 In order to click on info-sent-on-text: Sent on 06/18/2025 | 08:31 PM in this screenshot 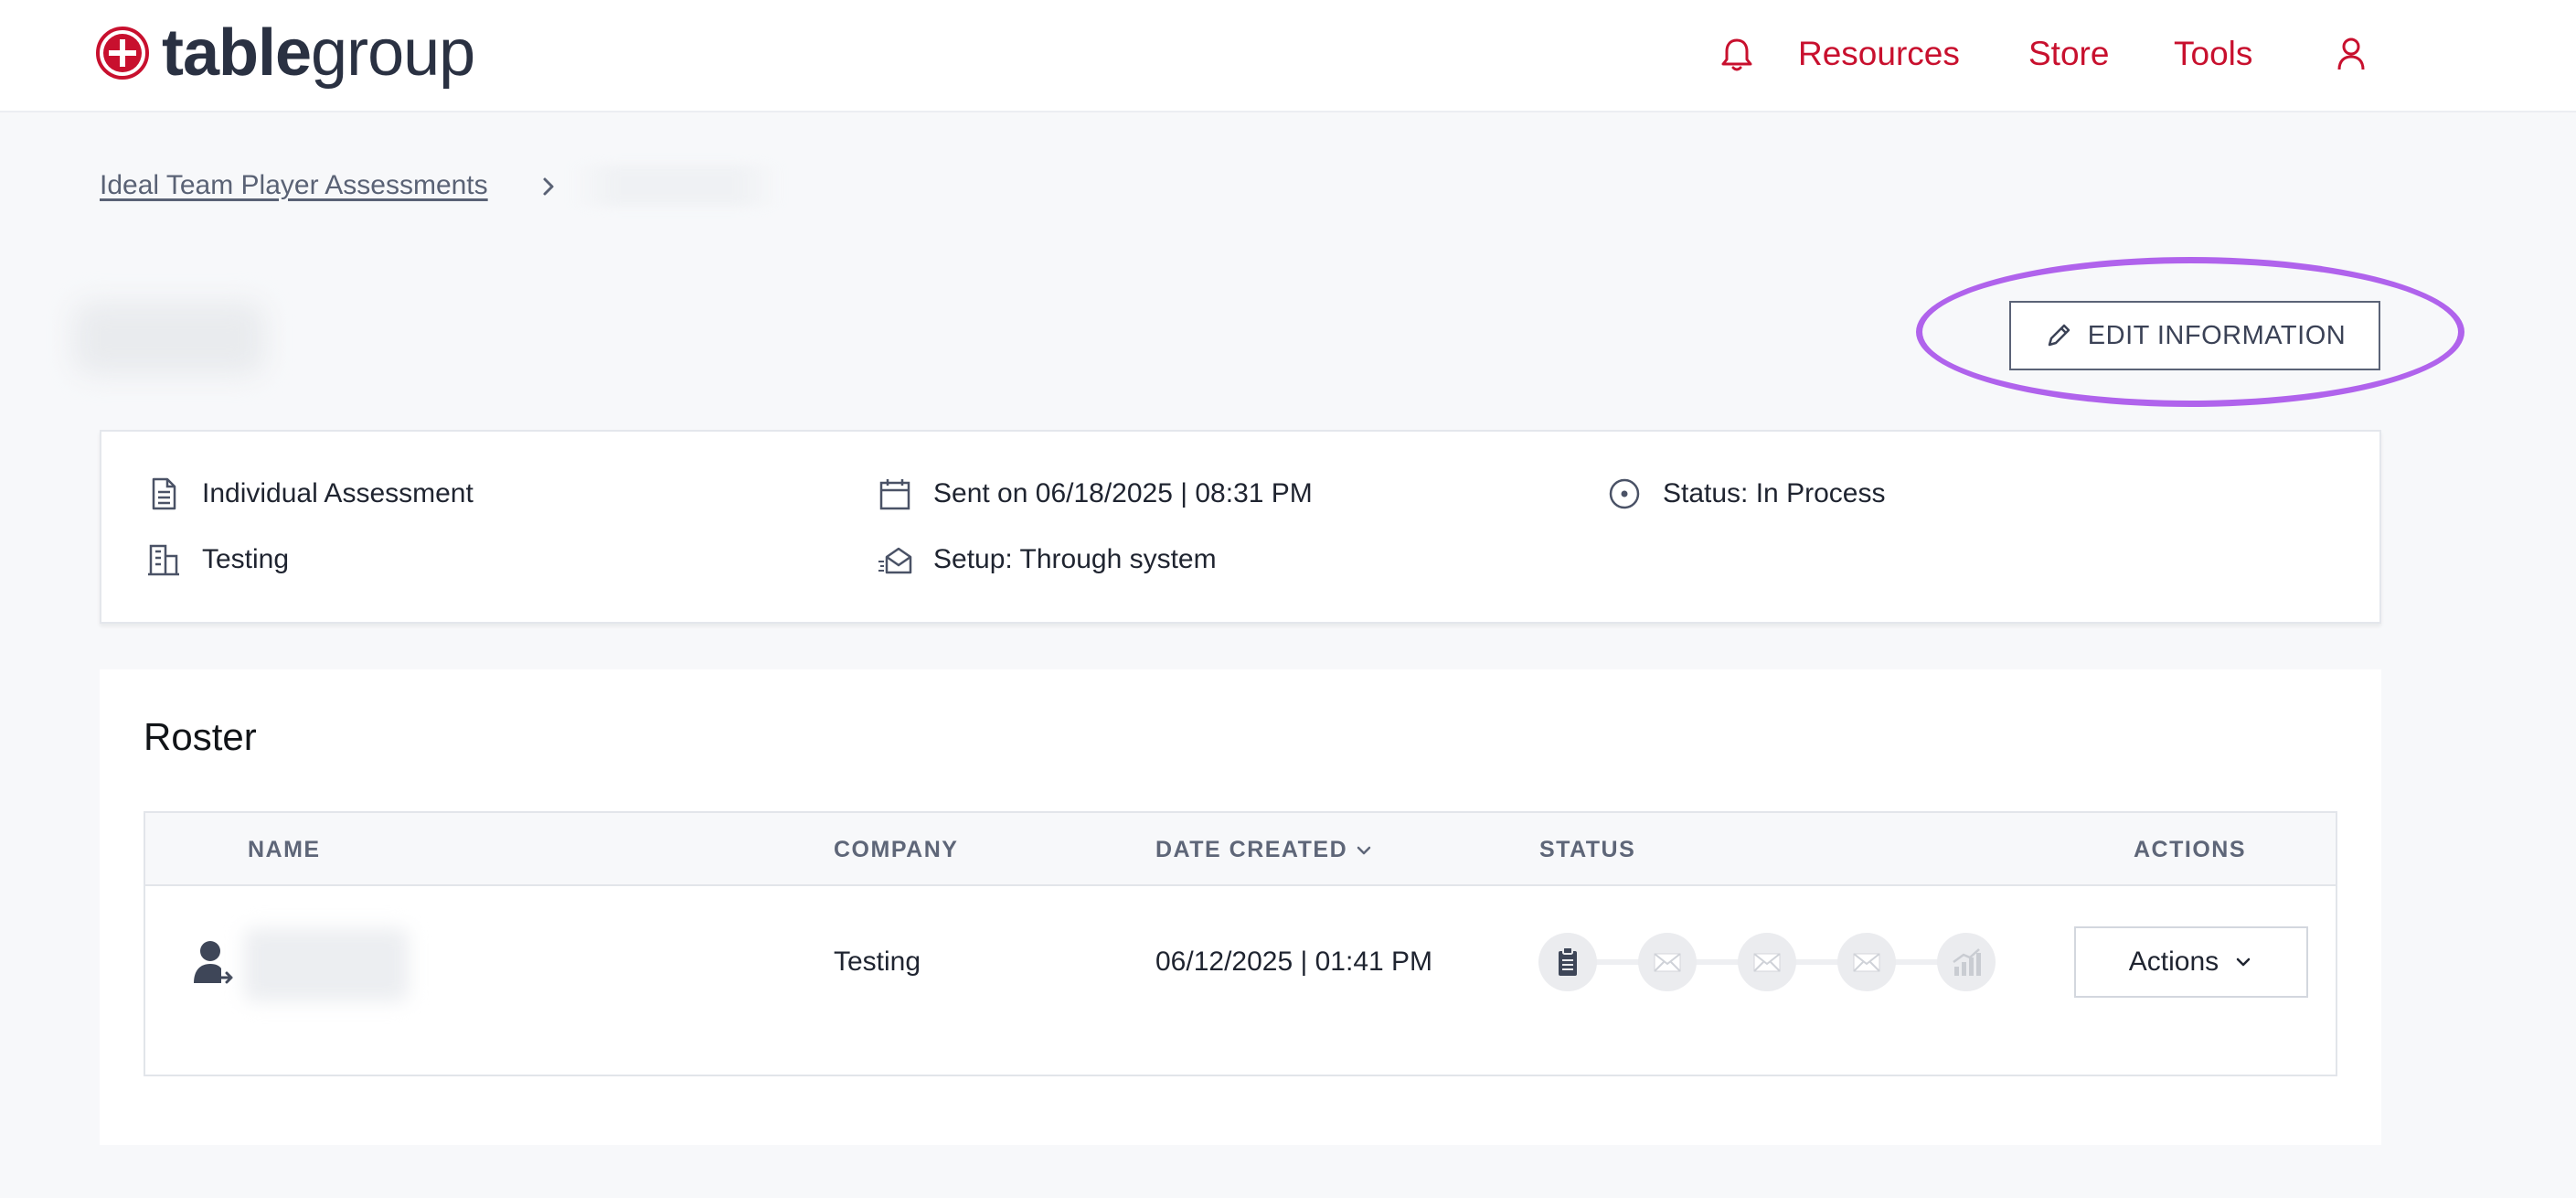, I will do `click(1123, 493)`.